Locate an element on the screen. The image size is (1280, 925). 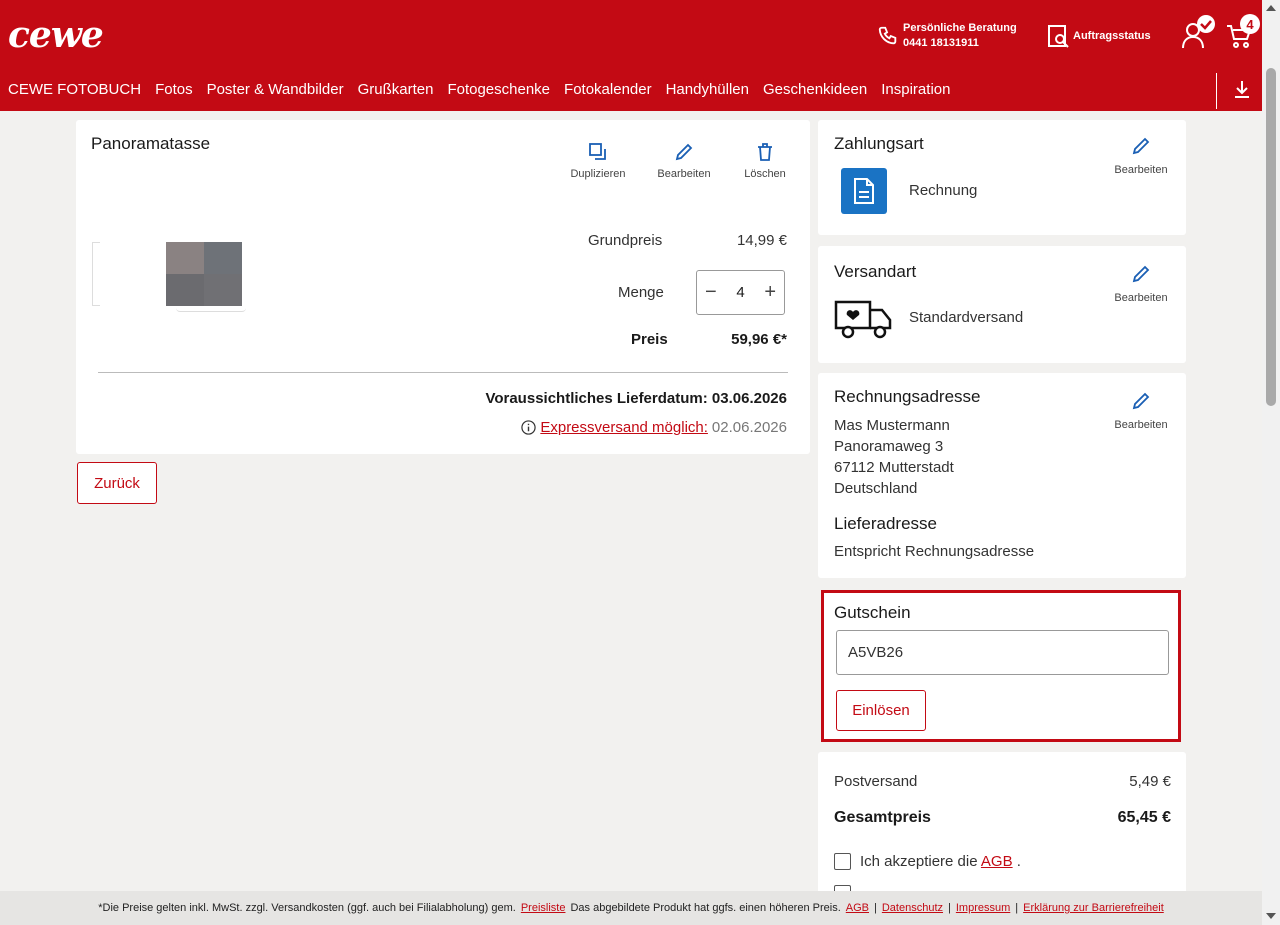
shipping-method: Standardversand is located at coordinates (966, 317).